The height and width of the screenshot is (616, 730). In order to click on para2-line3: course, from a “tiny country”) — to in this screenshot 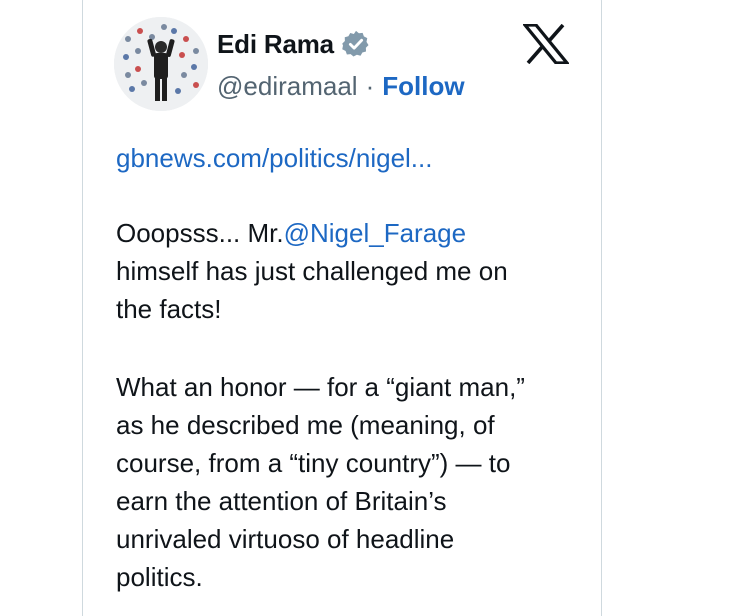, I will do `click(313, 463)`.